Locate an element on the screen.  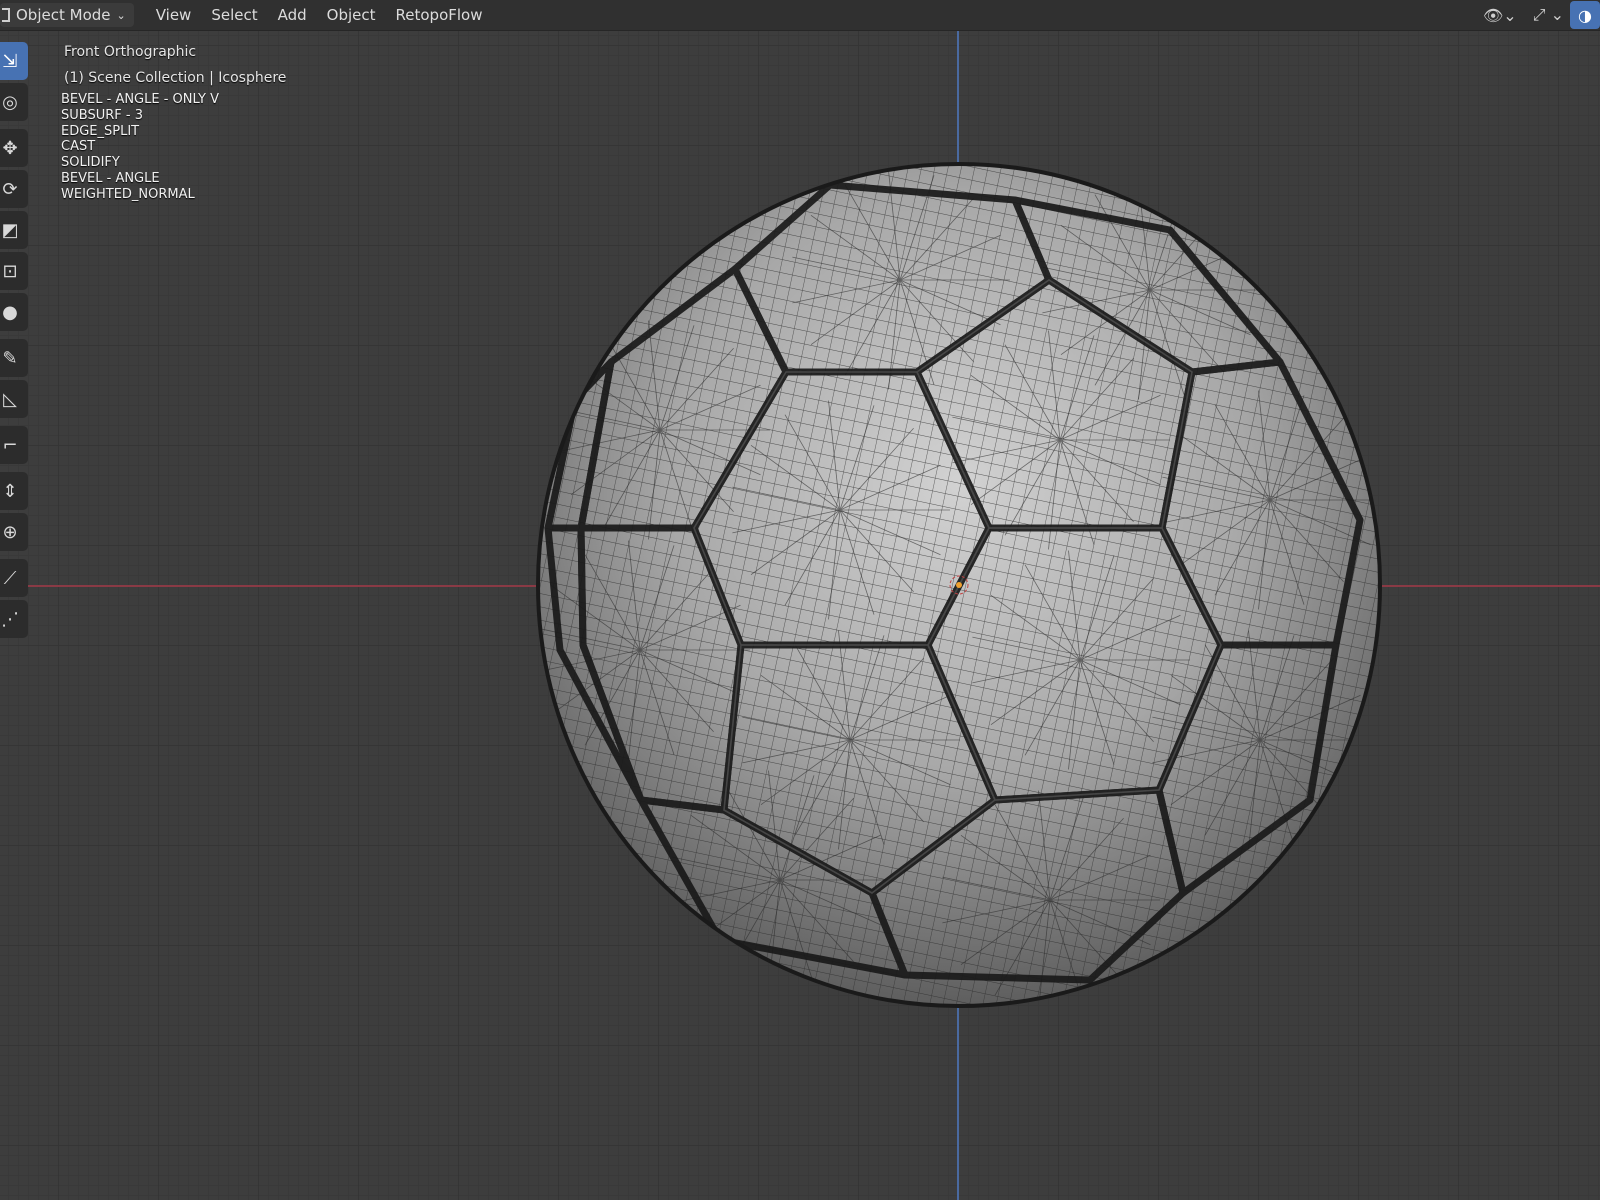
object-origin is located at coordinates (959, 585).